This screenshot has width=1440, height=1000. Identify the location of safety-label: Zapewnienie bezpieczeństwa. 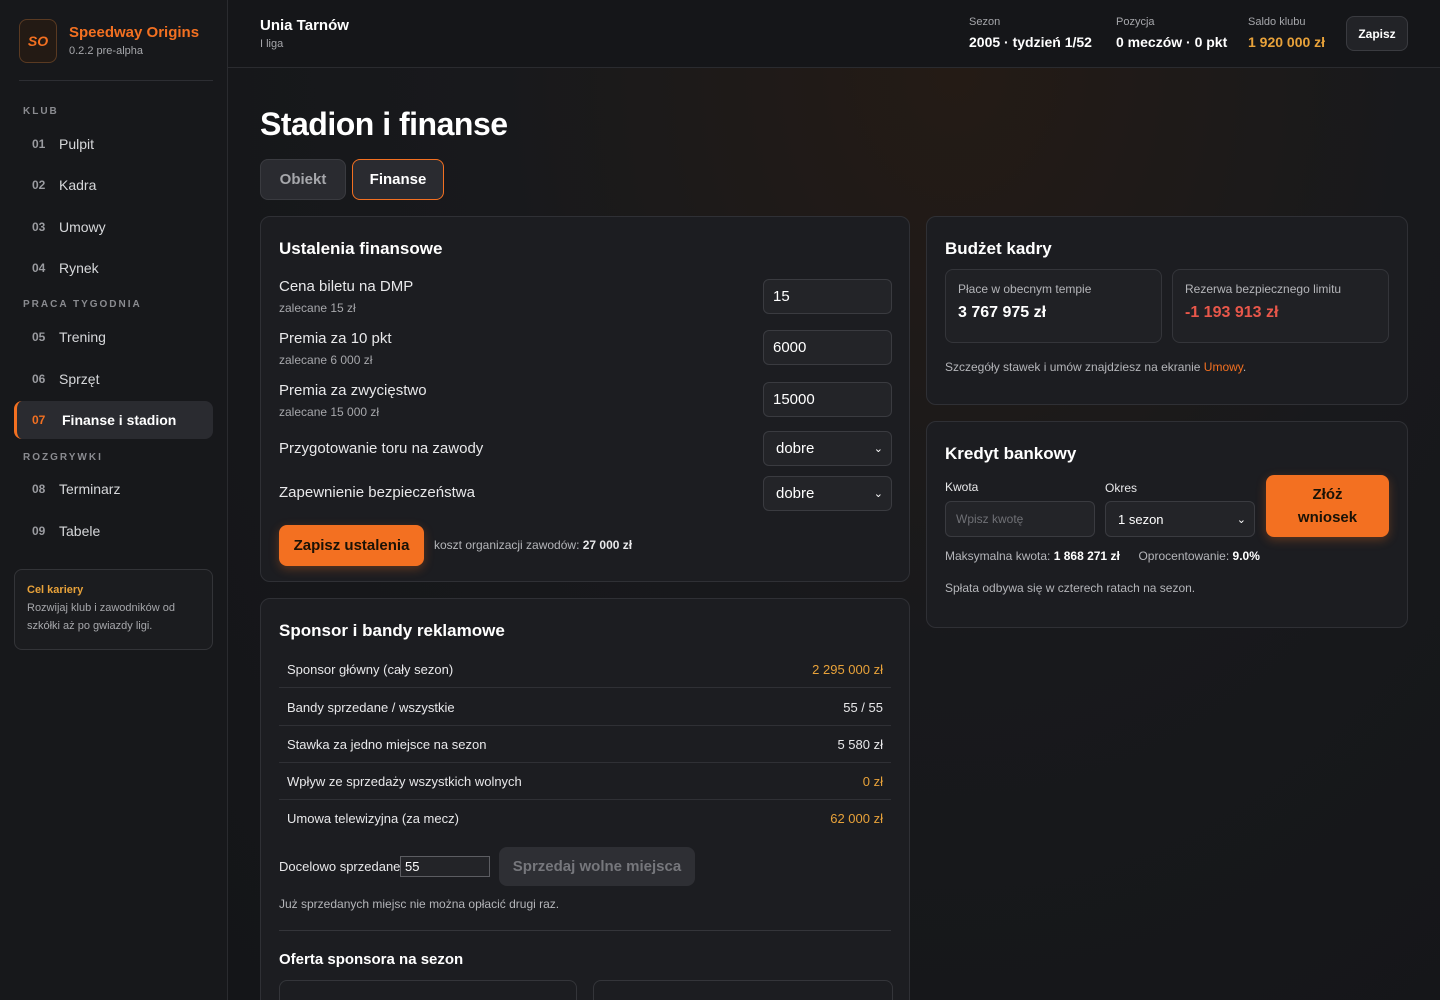
(377, 492).